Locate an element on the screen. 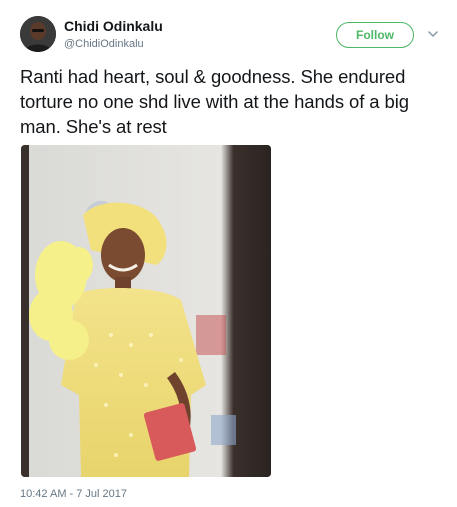 Image resolution: width=457 pixels, height=507 pixels. tweet-timestamp: 10:42 AM - 7 Jul 2017 is located at coordinates (73, 494).